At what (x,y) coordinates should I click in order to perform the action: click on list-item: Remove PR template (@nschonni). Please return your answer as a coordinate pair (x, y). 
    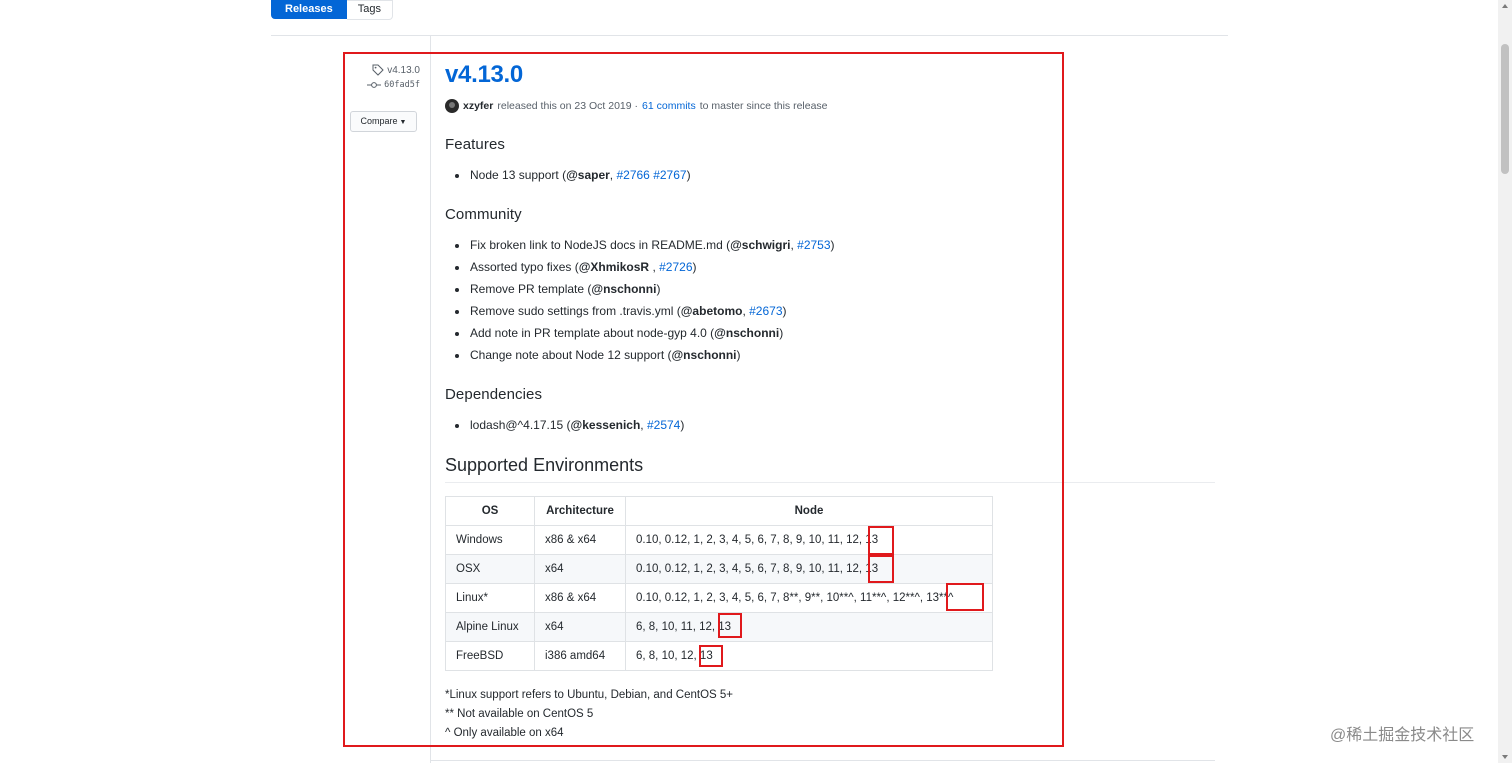
    Looking at the image, I should click on (645, 289).